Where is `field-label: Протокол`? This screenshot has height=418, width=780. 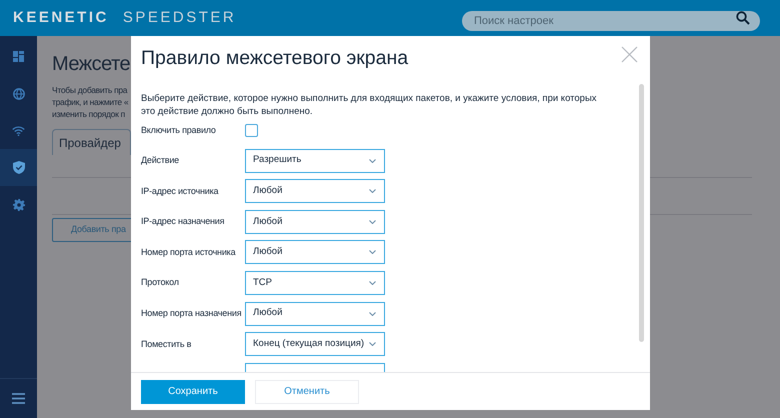 field-label: Протокол is located at coordinates (160, 282).